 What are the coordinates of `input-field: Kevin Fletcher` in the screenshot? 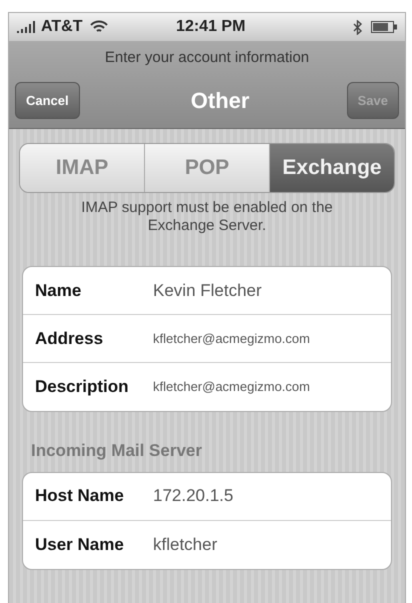 It's located at (272, 291).